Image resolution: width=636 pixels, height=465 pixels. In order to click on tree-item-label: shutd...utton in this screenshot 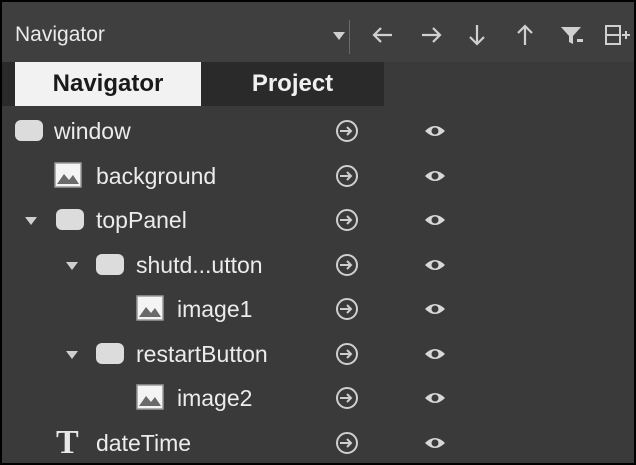, I will do `click(199, 265)`.